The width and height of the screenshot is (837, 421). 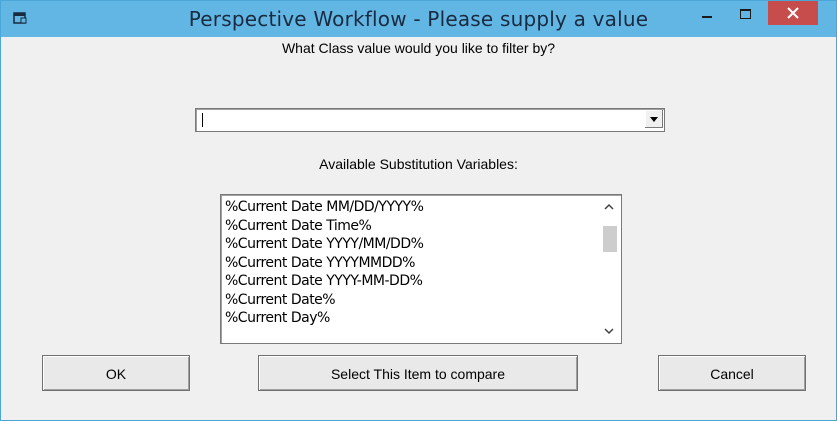 I want to click on dropdown-arrow-icon, so click(x=654, y=119).